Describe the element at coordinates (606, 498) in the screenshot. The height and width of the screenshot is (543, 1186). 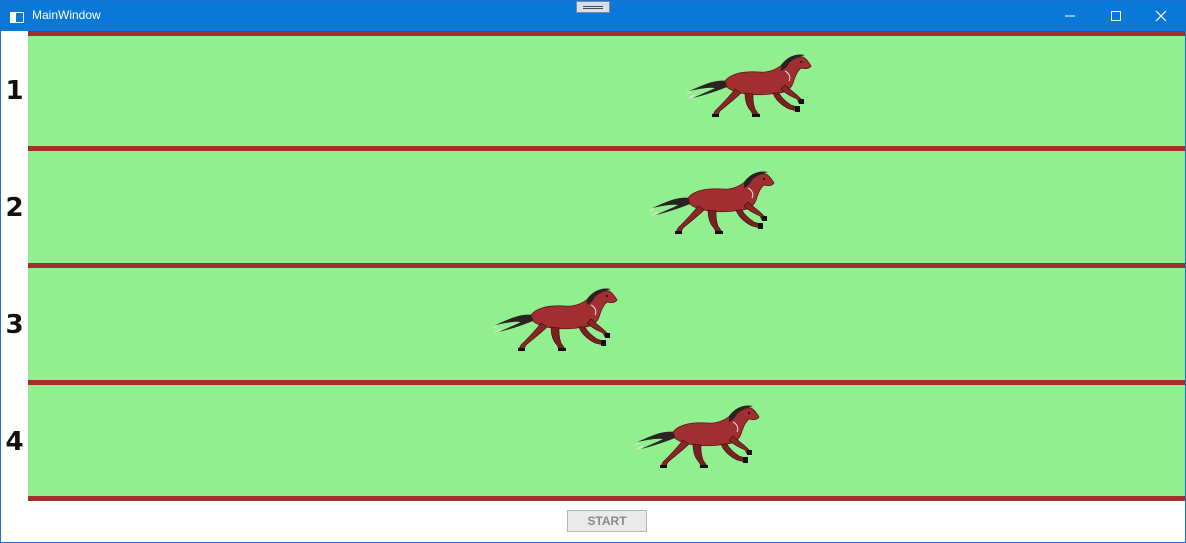
I see `track-rail` at that location.